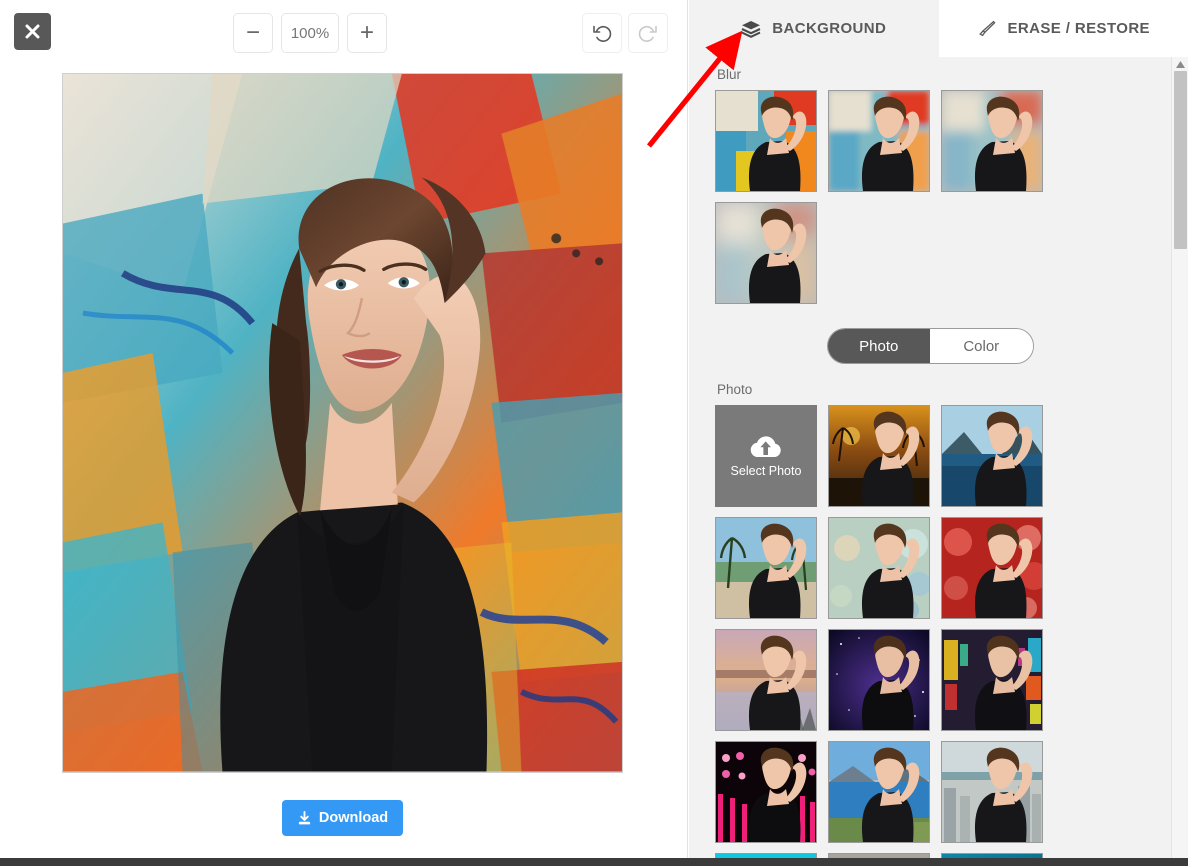 The image size is (1188, 866). I want to click on bg-sunset-palms-art, so click(879, 456).